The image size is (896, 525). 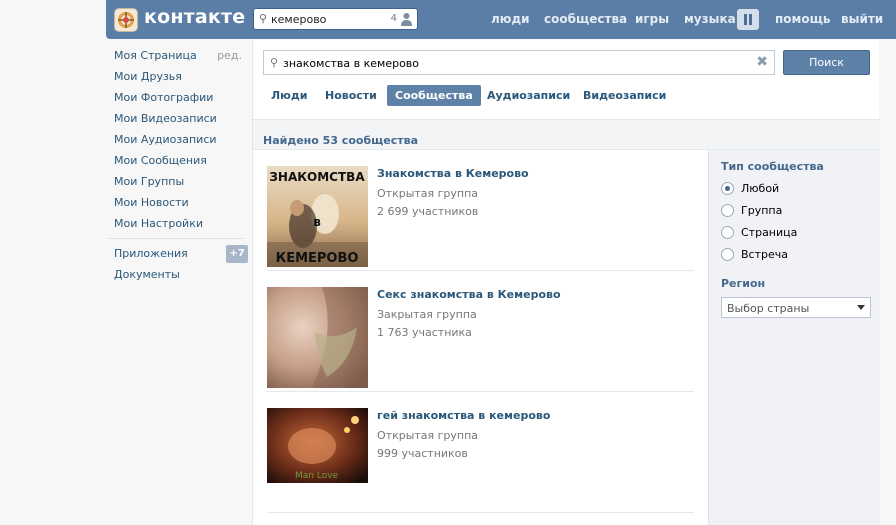 What do you see at coordinates (351, 95) in the screenshot?
I see `tab-news: Новости` at bounding box center [351, 95].